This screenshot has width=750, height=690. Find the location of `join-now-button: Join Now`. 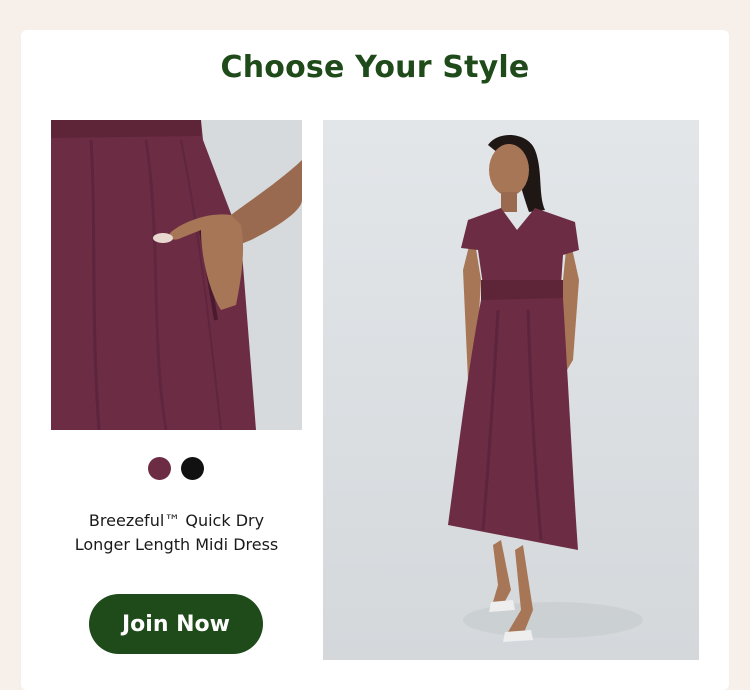

join-now-button: Join Now is located at coordinates (176, 624).